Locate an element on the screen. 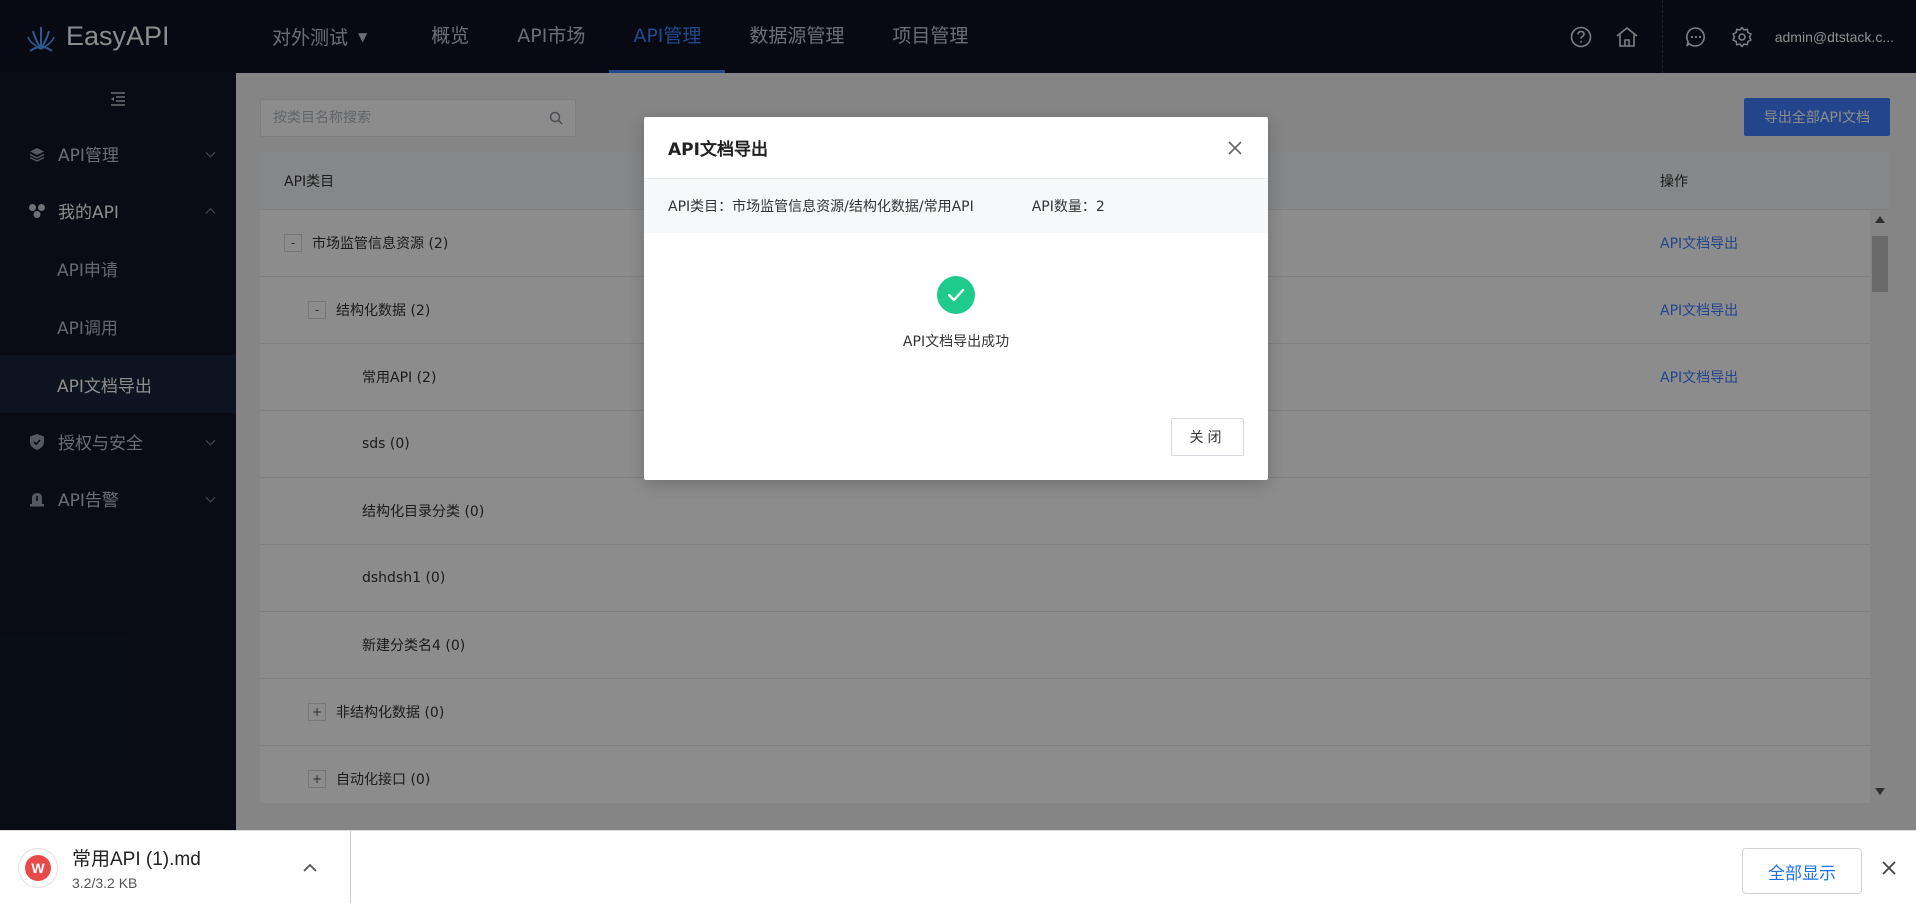  browser-download-bar: W 常用API (1).md 3.2/3.2 KB 全部显示 is located at coordinates (958, 866).